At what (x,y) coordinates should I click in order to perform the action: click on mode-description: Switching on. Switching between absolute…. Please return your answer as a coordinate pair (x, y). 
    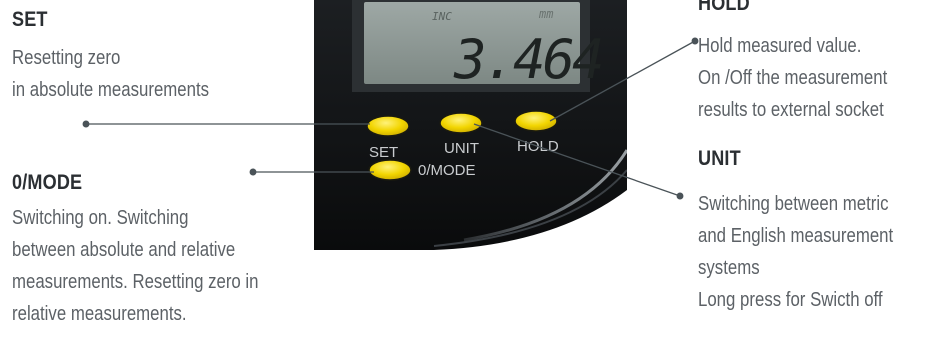
    Looking at the image, I should click on (135, 266).